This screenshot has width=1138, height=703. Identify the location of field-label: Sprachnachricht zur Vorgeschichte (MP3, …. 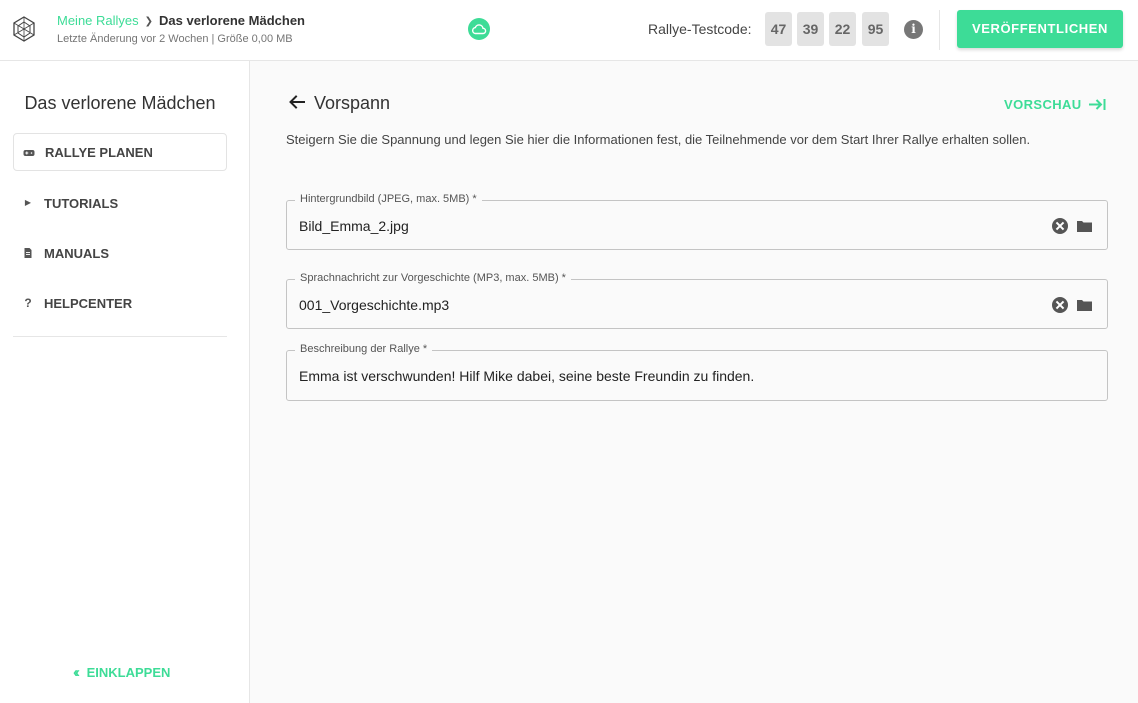
(433, 278).